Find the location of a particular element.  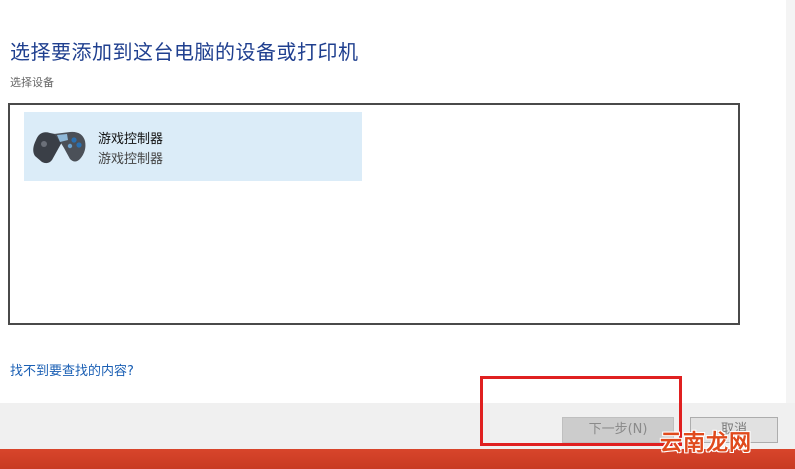

help-link: 找不到要查找的内容? is located at coordinates (72, 369).